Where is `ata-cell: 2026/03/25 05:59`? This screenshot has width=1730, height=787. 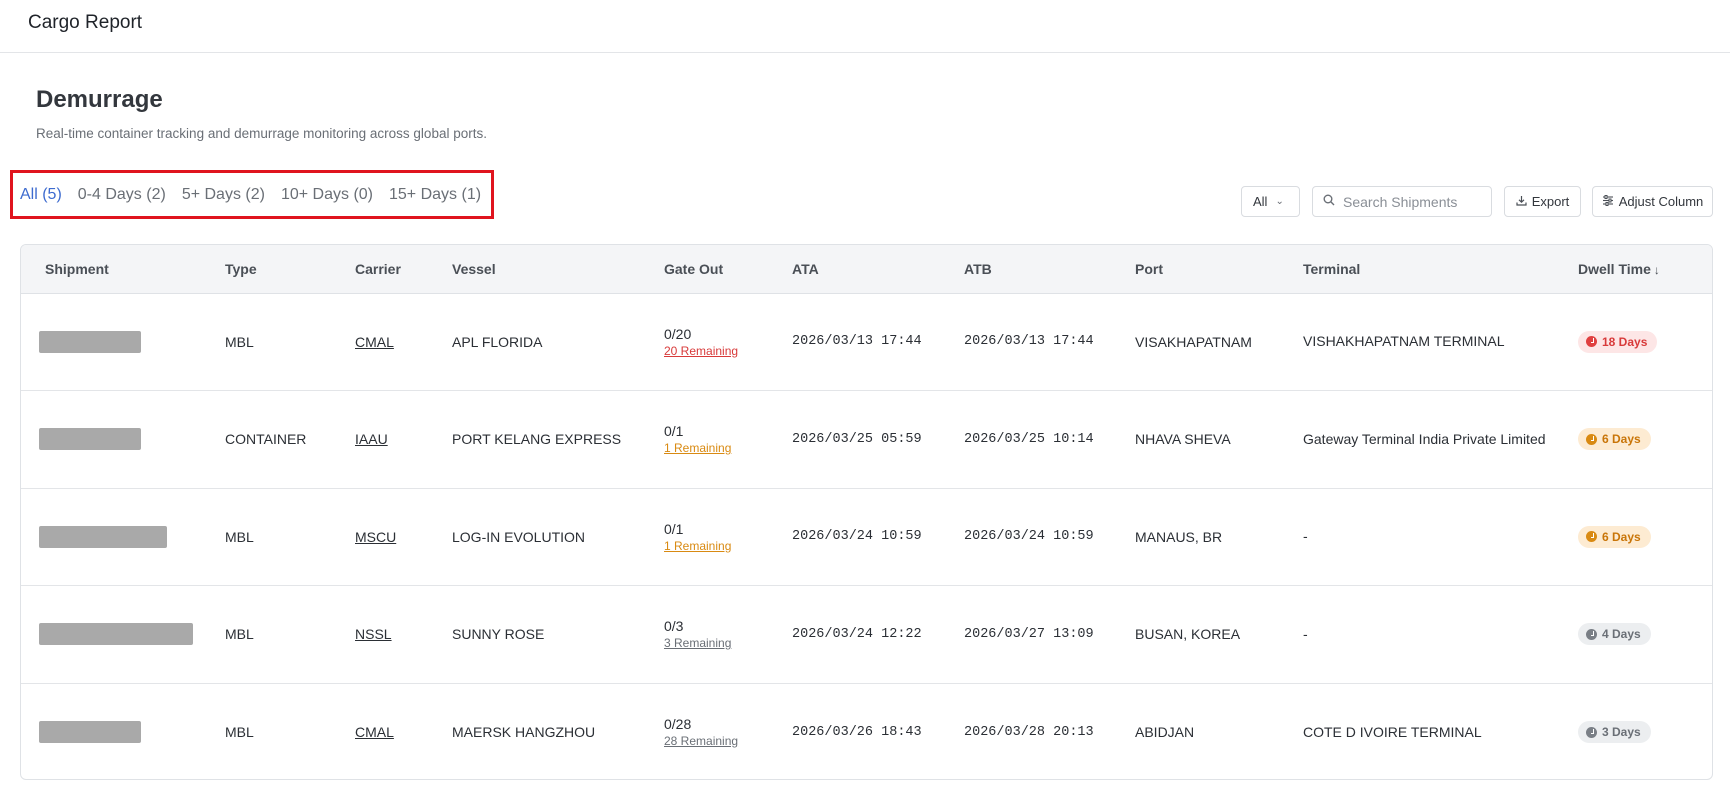
ata-cell: 2026/03/25 05:59 is located at coordinates (857, 439).